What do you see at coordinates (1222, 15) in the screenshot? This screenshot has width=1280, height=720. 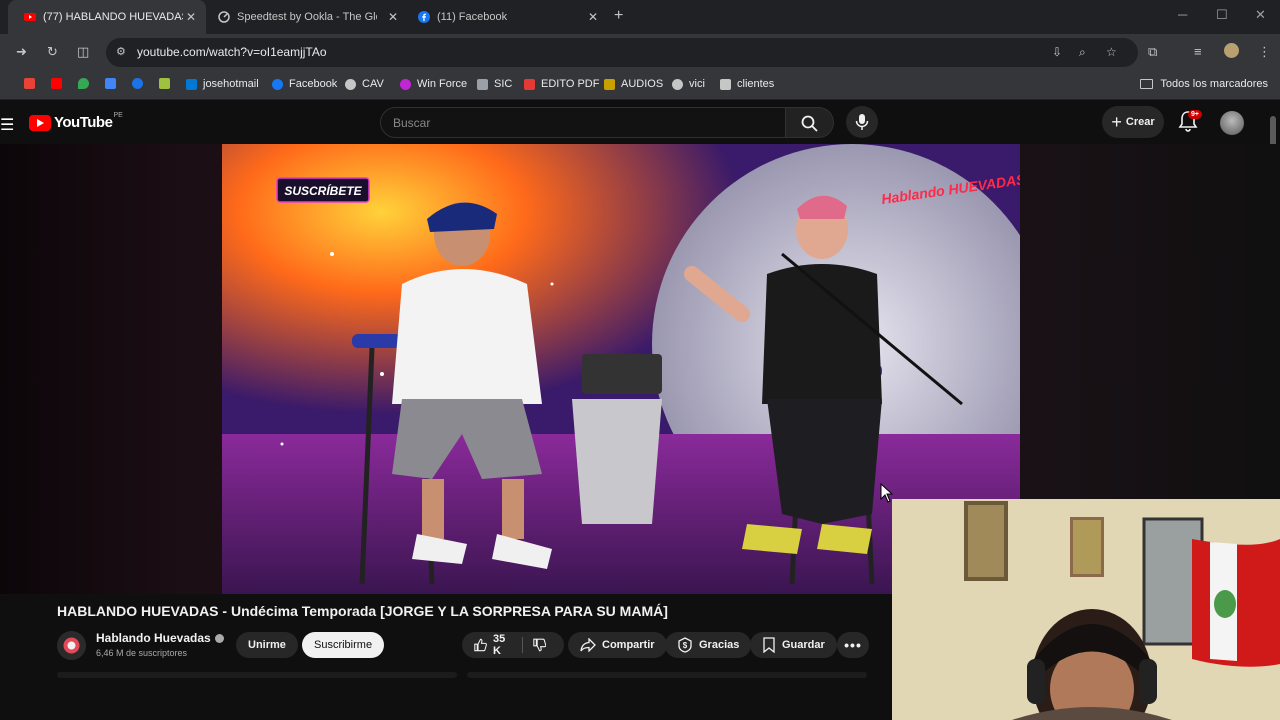 I see `maximize-icon: ☐` at bounding box center [1222, 15].